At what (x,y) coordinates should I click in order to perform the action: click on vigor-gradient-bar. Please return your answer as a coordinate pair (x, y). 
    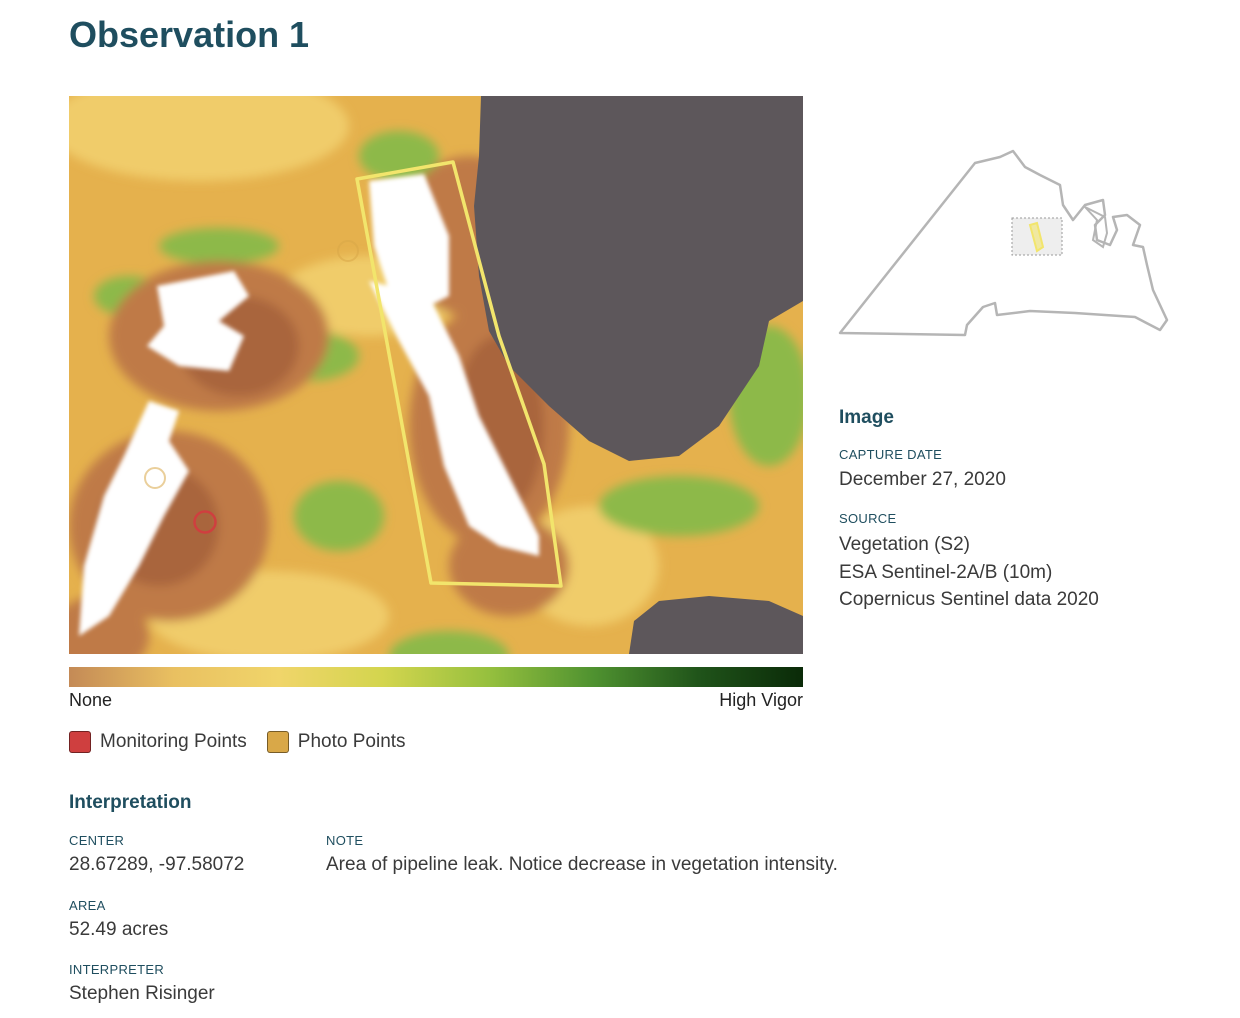
    Looking at the image, I should click on (436, 677).